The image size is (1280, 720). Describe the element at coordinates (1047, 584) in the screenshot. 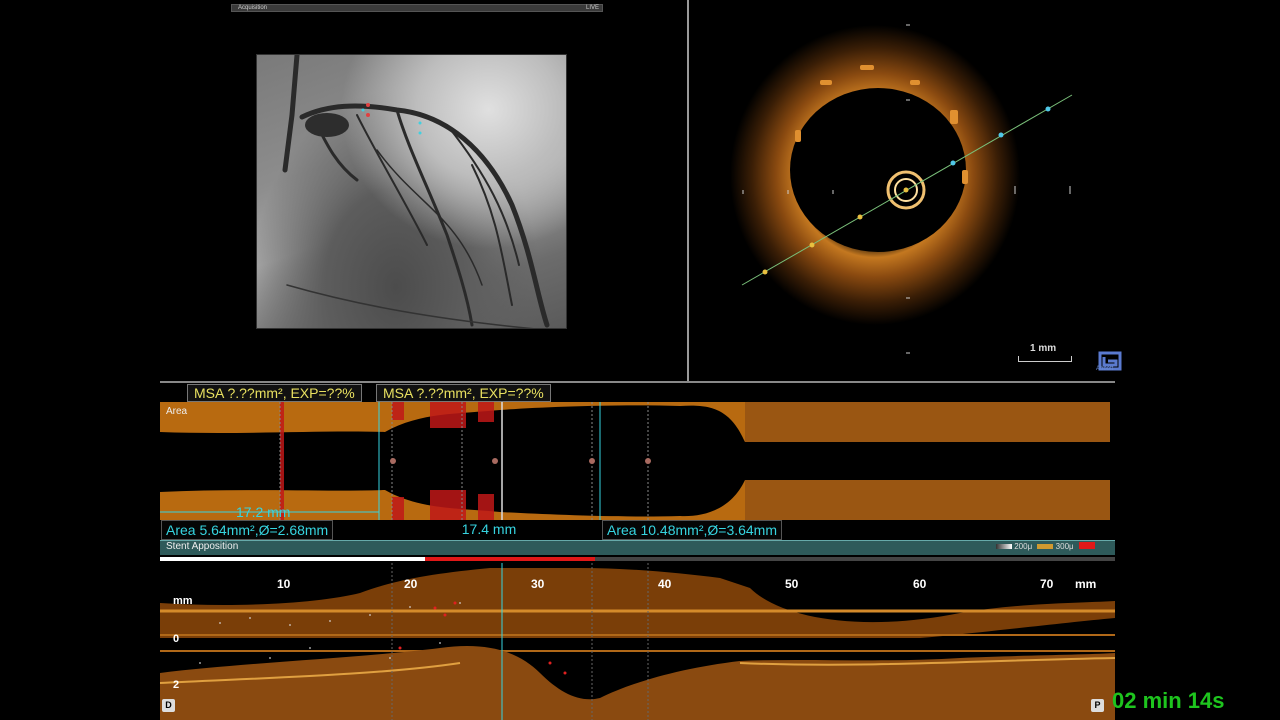

I see `tick-70: 70` at that location.